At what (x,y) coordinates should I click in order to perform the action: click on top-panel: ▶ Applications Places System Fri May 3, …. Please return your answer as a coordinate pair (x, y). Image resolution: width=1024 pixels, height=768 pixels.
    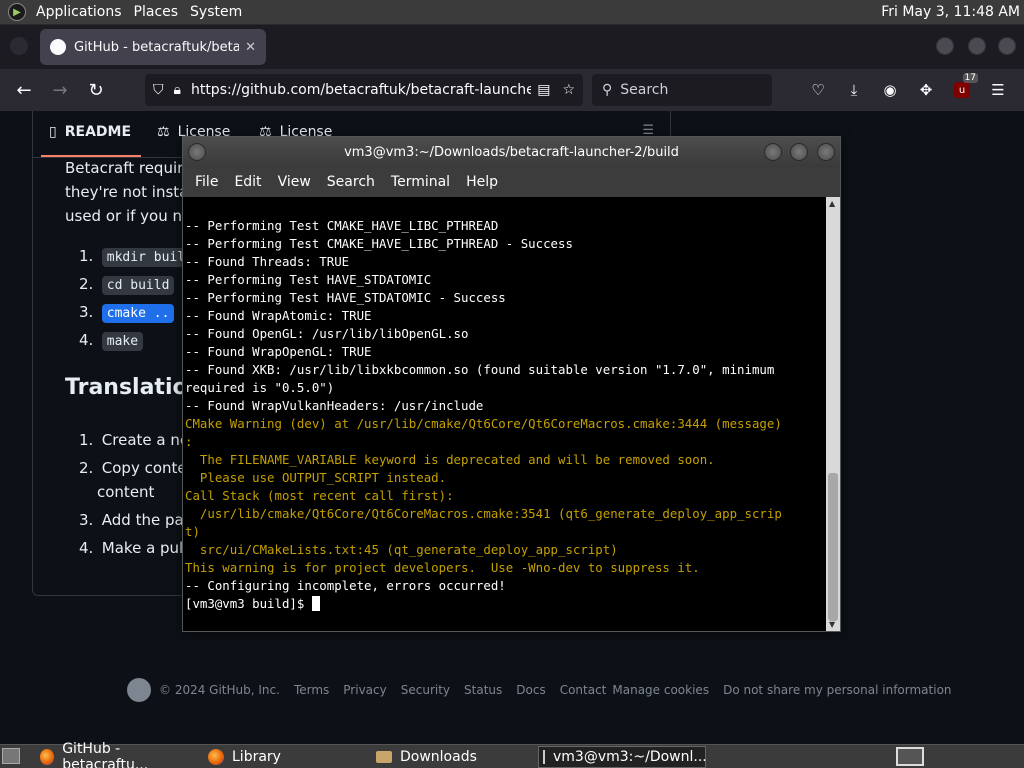
    Looking at the image, I should click on (512, 12).